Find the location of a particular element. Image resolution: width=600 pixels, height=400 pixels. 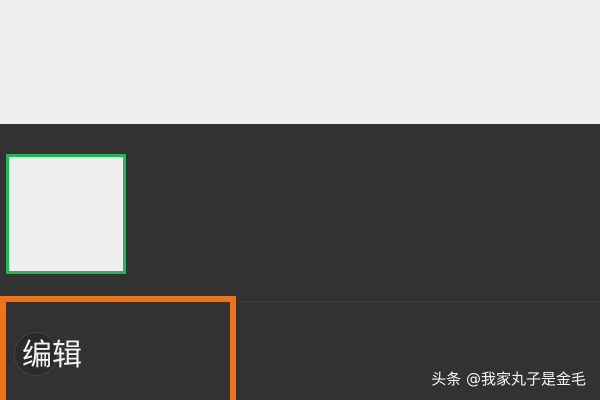

watermark: 头条 @我家丸子是金毛 is located at coordinates (508, 379).